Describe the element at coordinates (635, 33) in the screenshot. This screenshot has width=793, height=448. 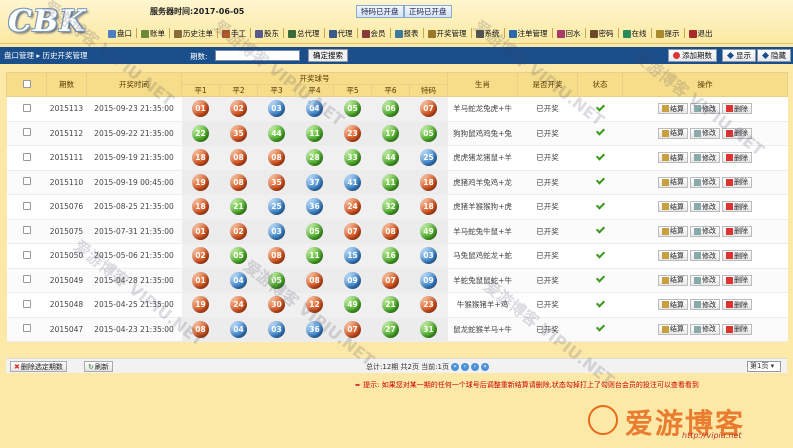
I see `nav-item-14: 在线` at that location.